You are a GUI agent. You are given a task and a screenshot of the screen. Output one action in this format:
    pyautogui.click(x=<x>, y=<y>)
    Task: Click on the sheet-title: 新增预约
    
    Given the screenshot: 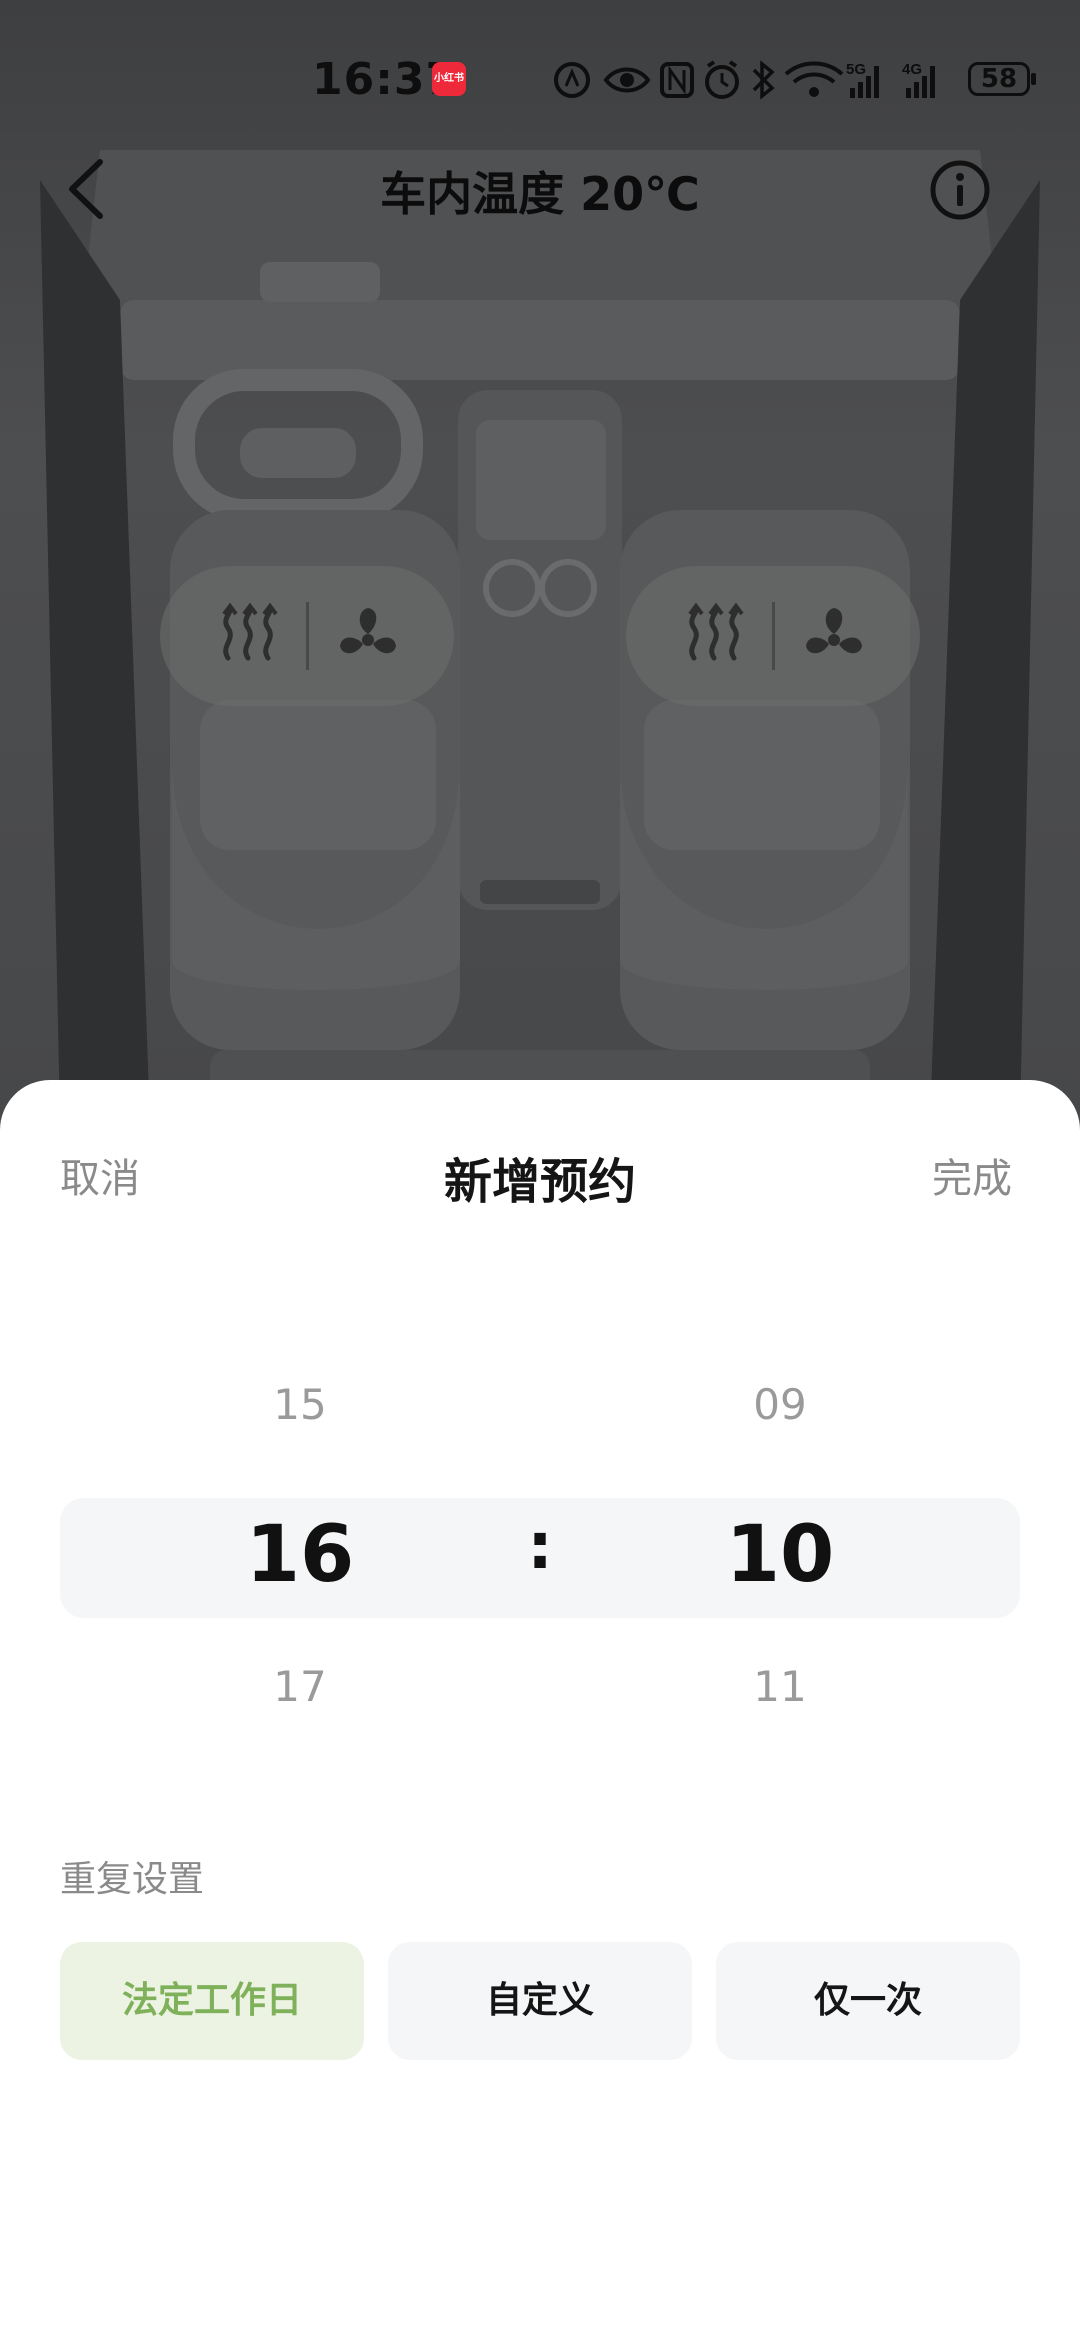 What is the action you would take?
    pyautogui.click(x=539, y=1182)
    